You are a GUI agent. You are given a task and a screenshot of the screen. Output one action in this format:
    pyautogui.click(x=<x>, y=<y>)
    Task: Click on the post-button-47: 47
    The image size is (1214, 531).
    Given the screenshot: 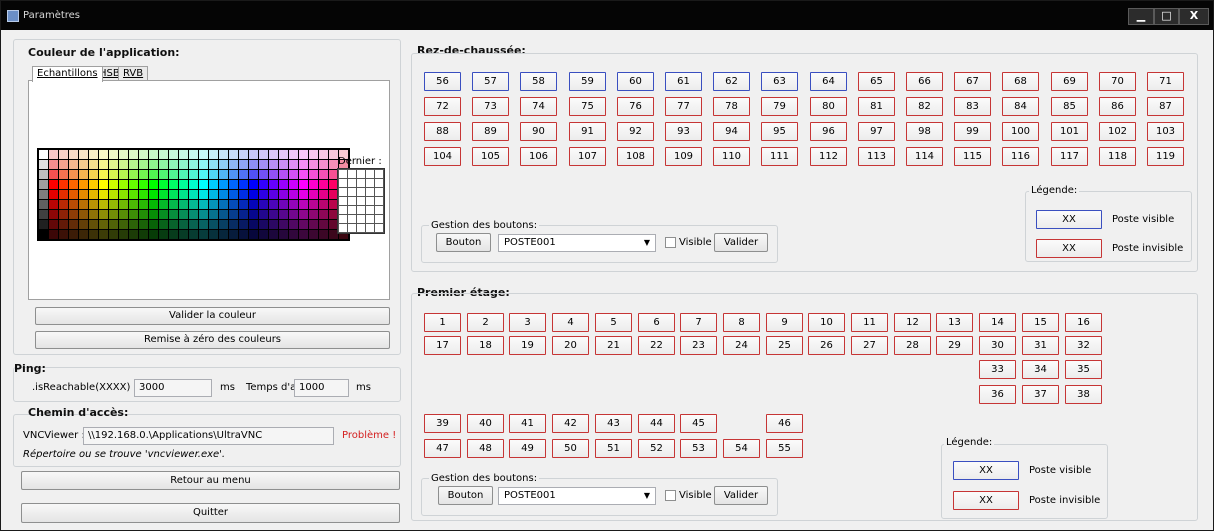 What is the action you would take?
    pyautogui.click(x=442, y=448)
    